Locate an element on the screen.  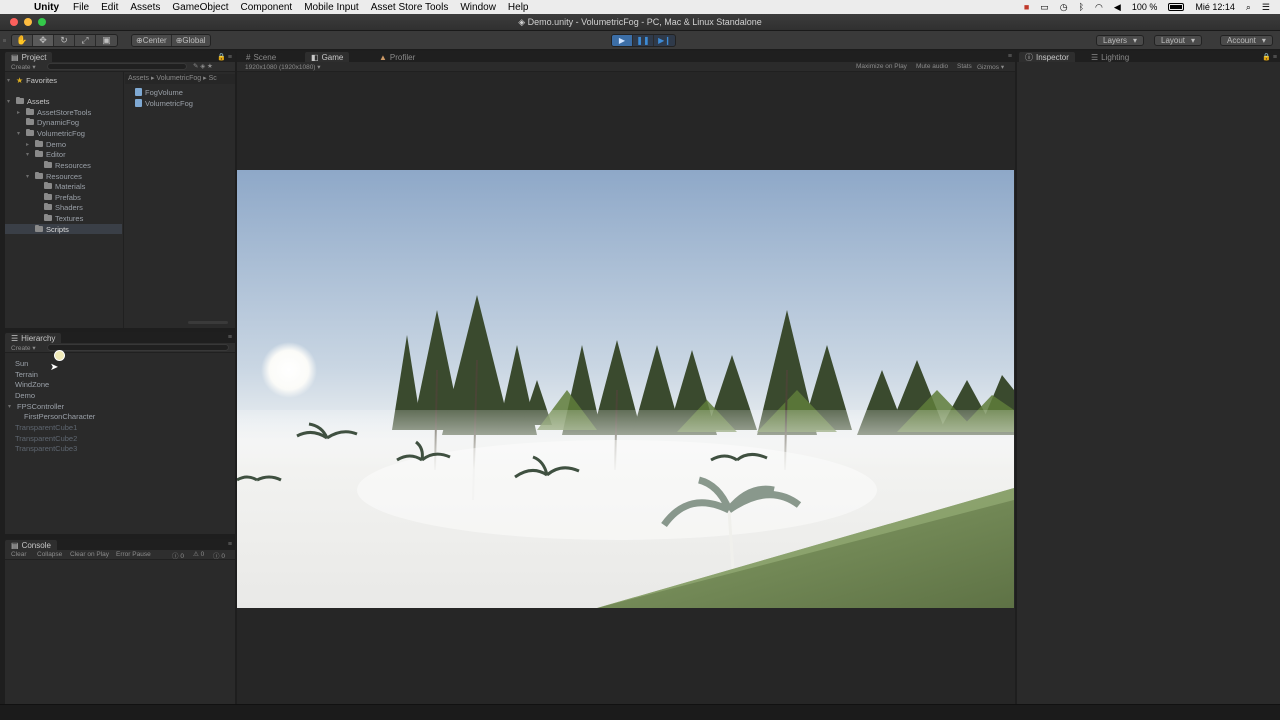
menu-mobile-input: Mobile Input is located at coordinates (331, 7).